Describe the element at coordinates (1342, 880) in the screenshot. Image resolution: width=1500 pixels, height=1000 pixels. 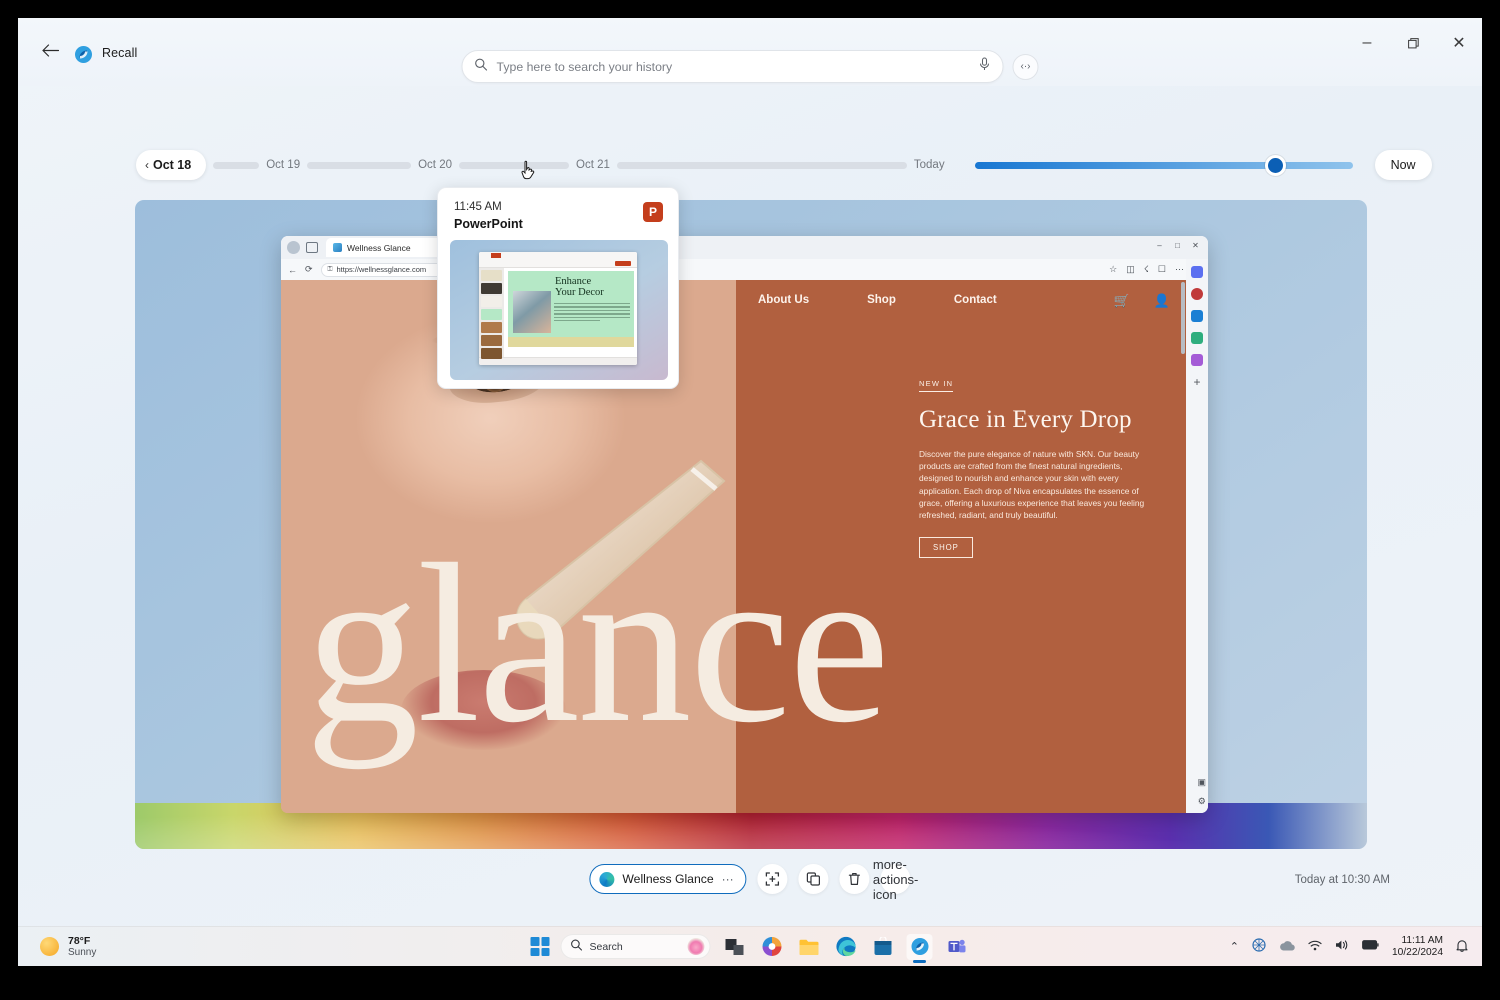
I see `snapshot-timestamp: Today at 10:30 AM` at that location.